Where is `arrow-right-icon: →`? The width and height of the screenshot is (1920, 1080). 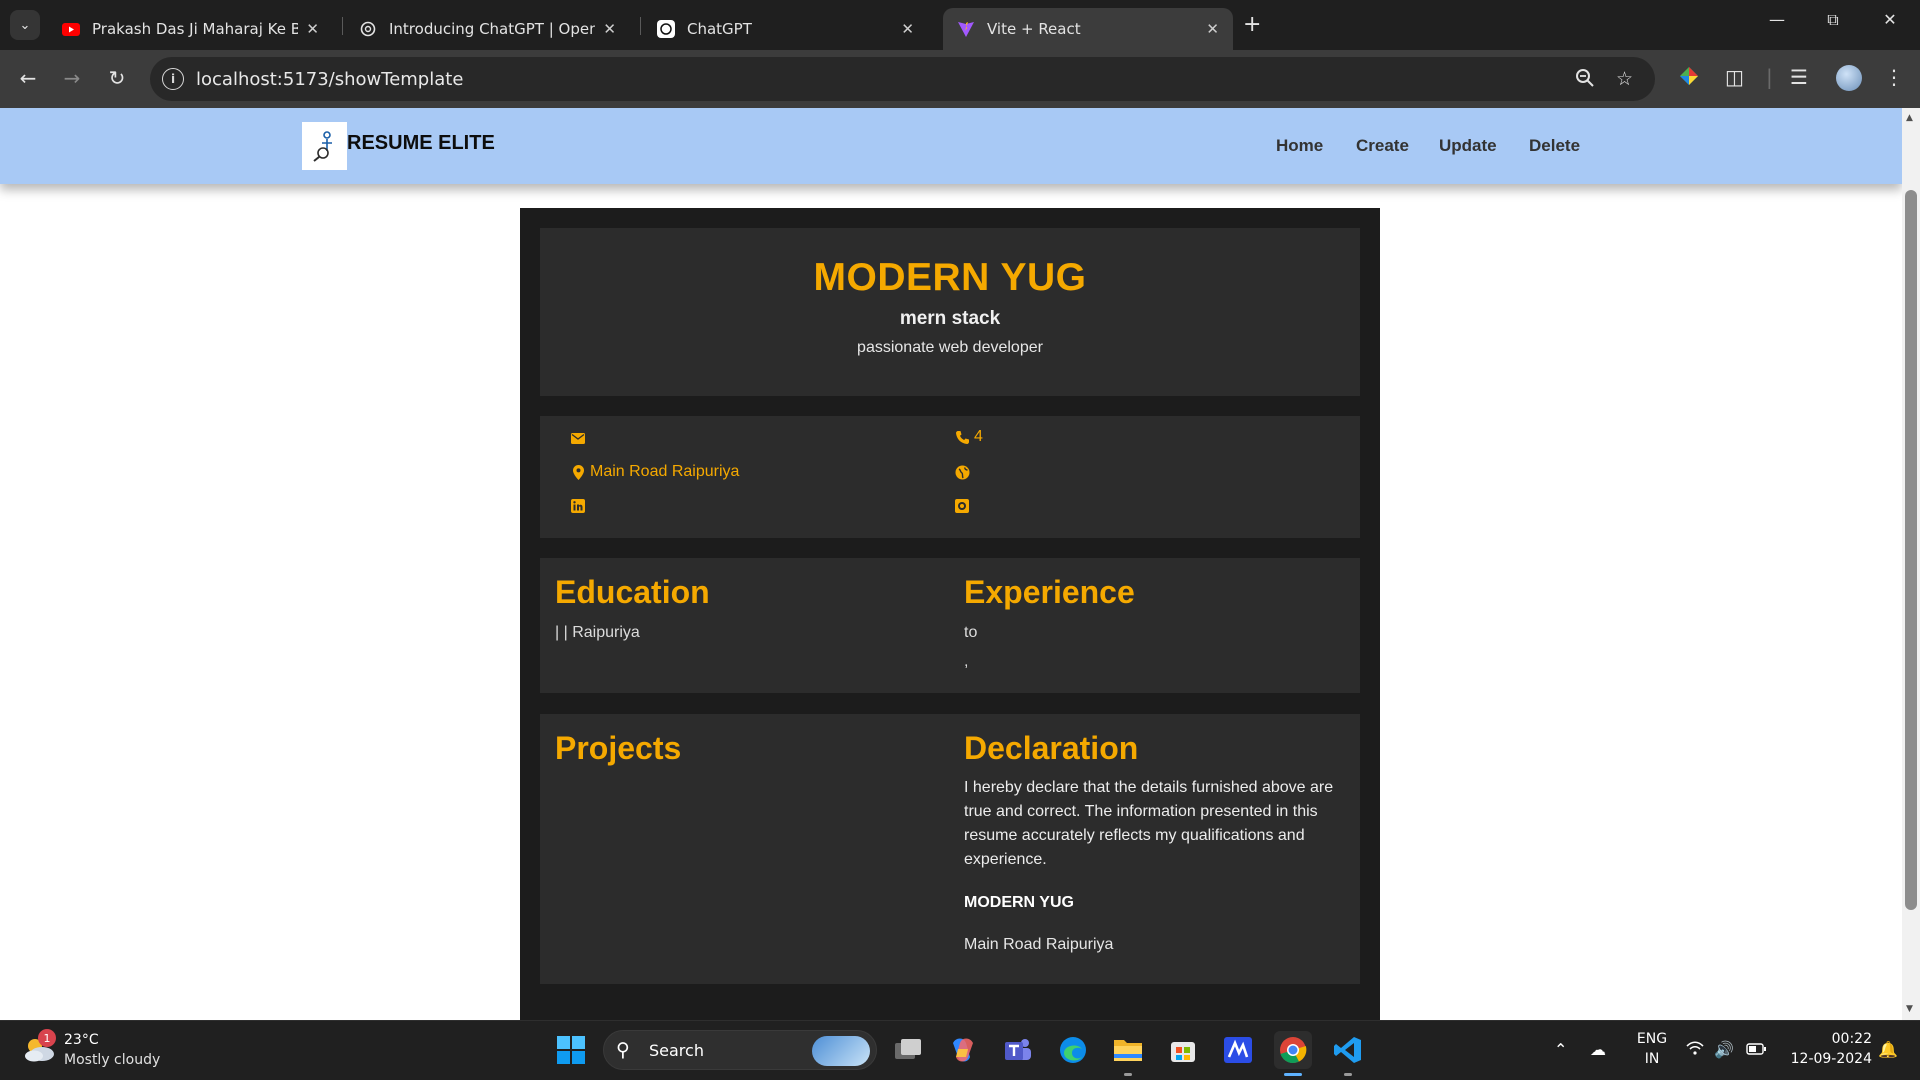
arrow-right-icon: → is located at coordinates (72, 78).